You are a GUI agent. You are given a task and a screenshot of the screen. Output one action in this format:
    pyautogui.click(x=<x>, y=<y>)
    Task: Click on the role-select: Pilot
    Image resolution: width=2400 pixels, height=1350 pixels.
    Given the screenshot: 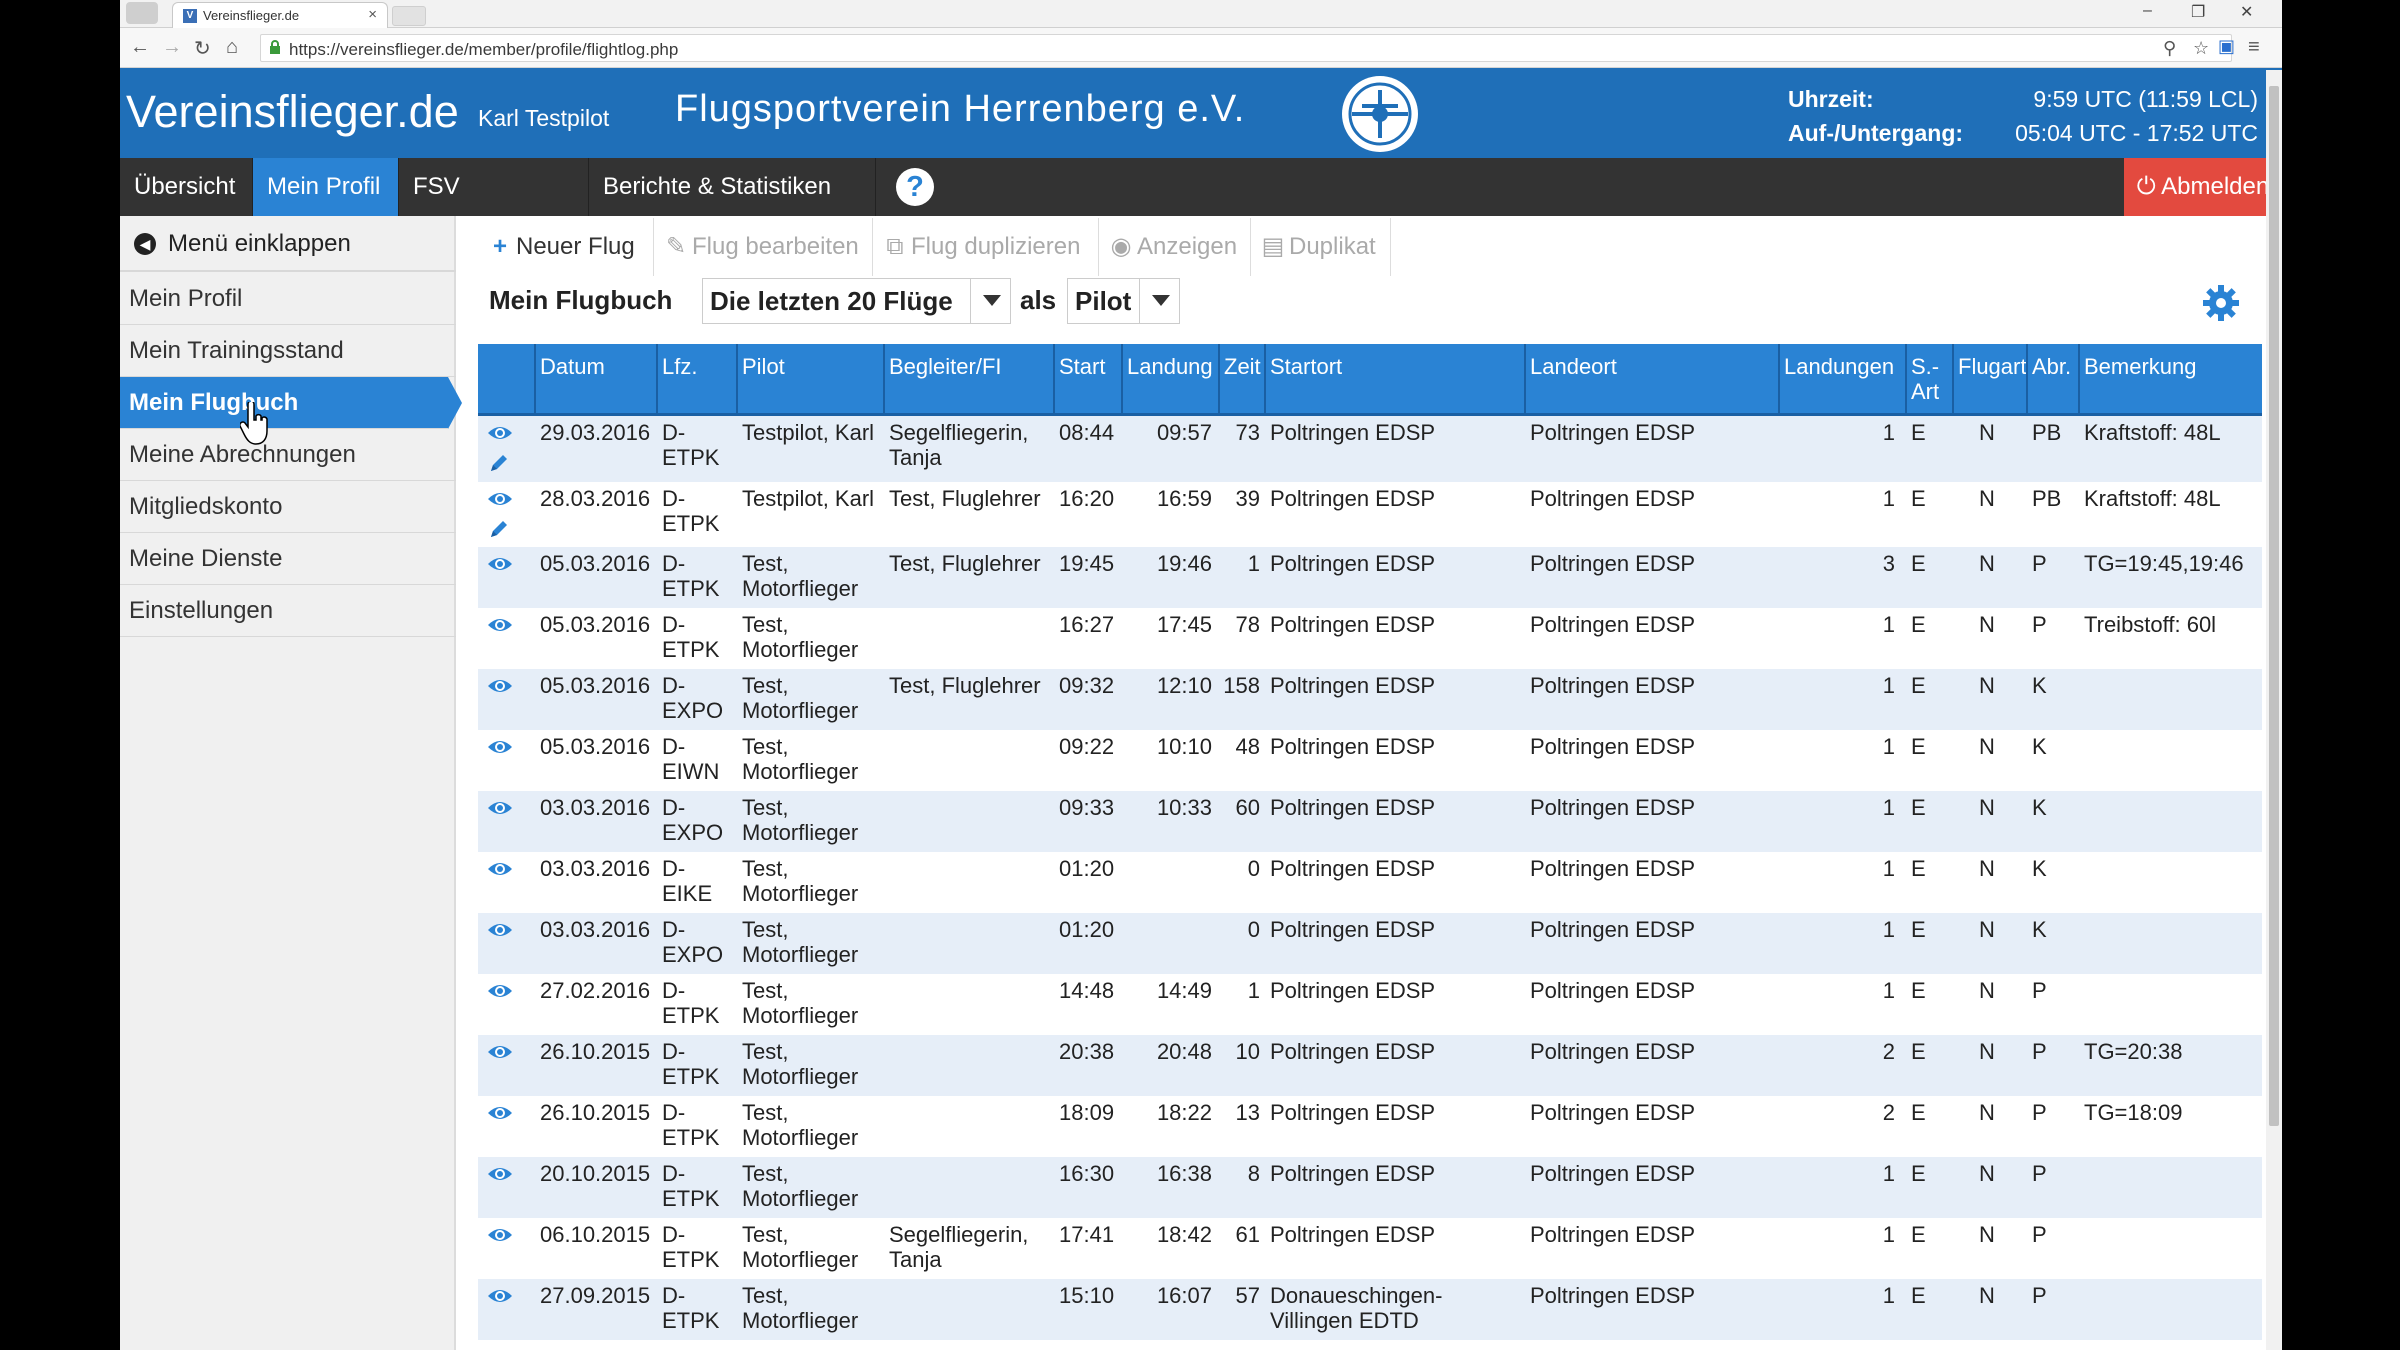 What is the action you would take?
    pyautogui.click(x=1123, y=301)
    